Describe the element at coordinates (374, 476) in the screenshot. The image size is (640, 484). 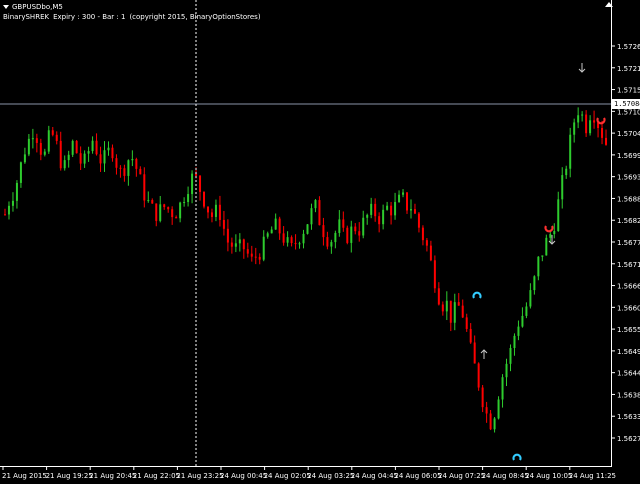
I see `time-tick-label: 24 Aug 04:45` at that location.